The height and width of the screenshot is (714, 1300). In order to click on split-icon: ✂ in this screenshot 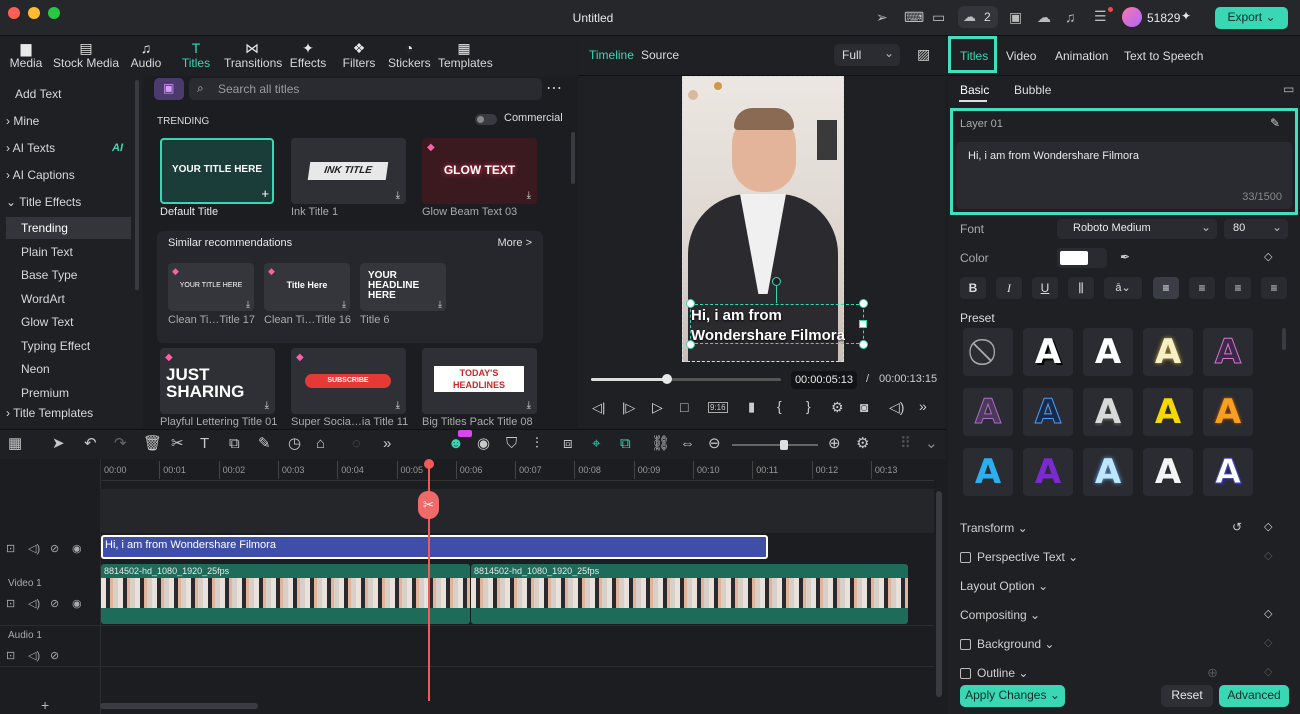, I will do `click(177, 444)`.